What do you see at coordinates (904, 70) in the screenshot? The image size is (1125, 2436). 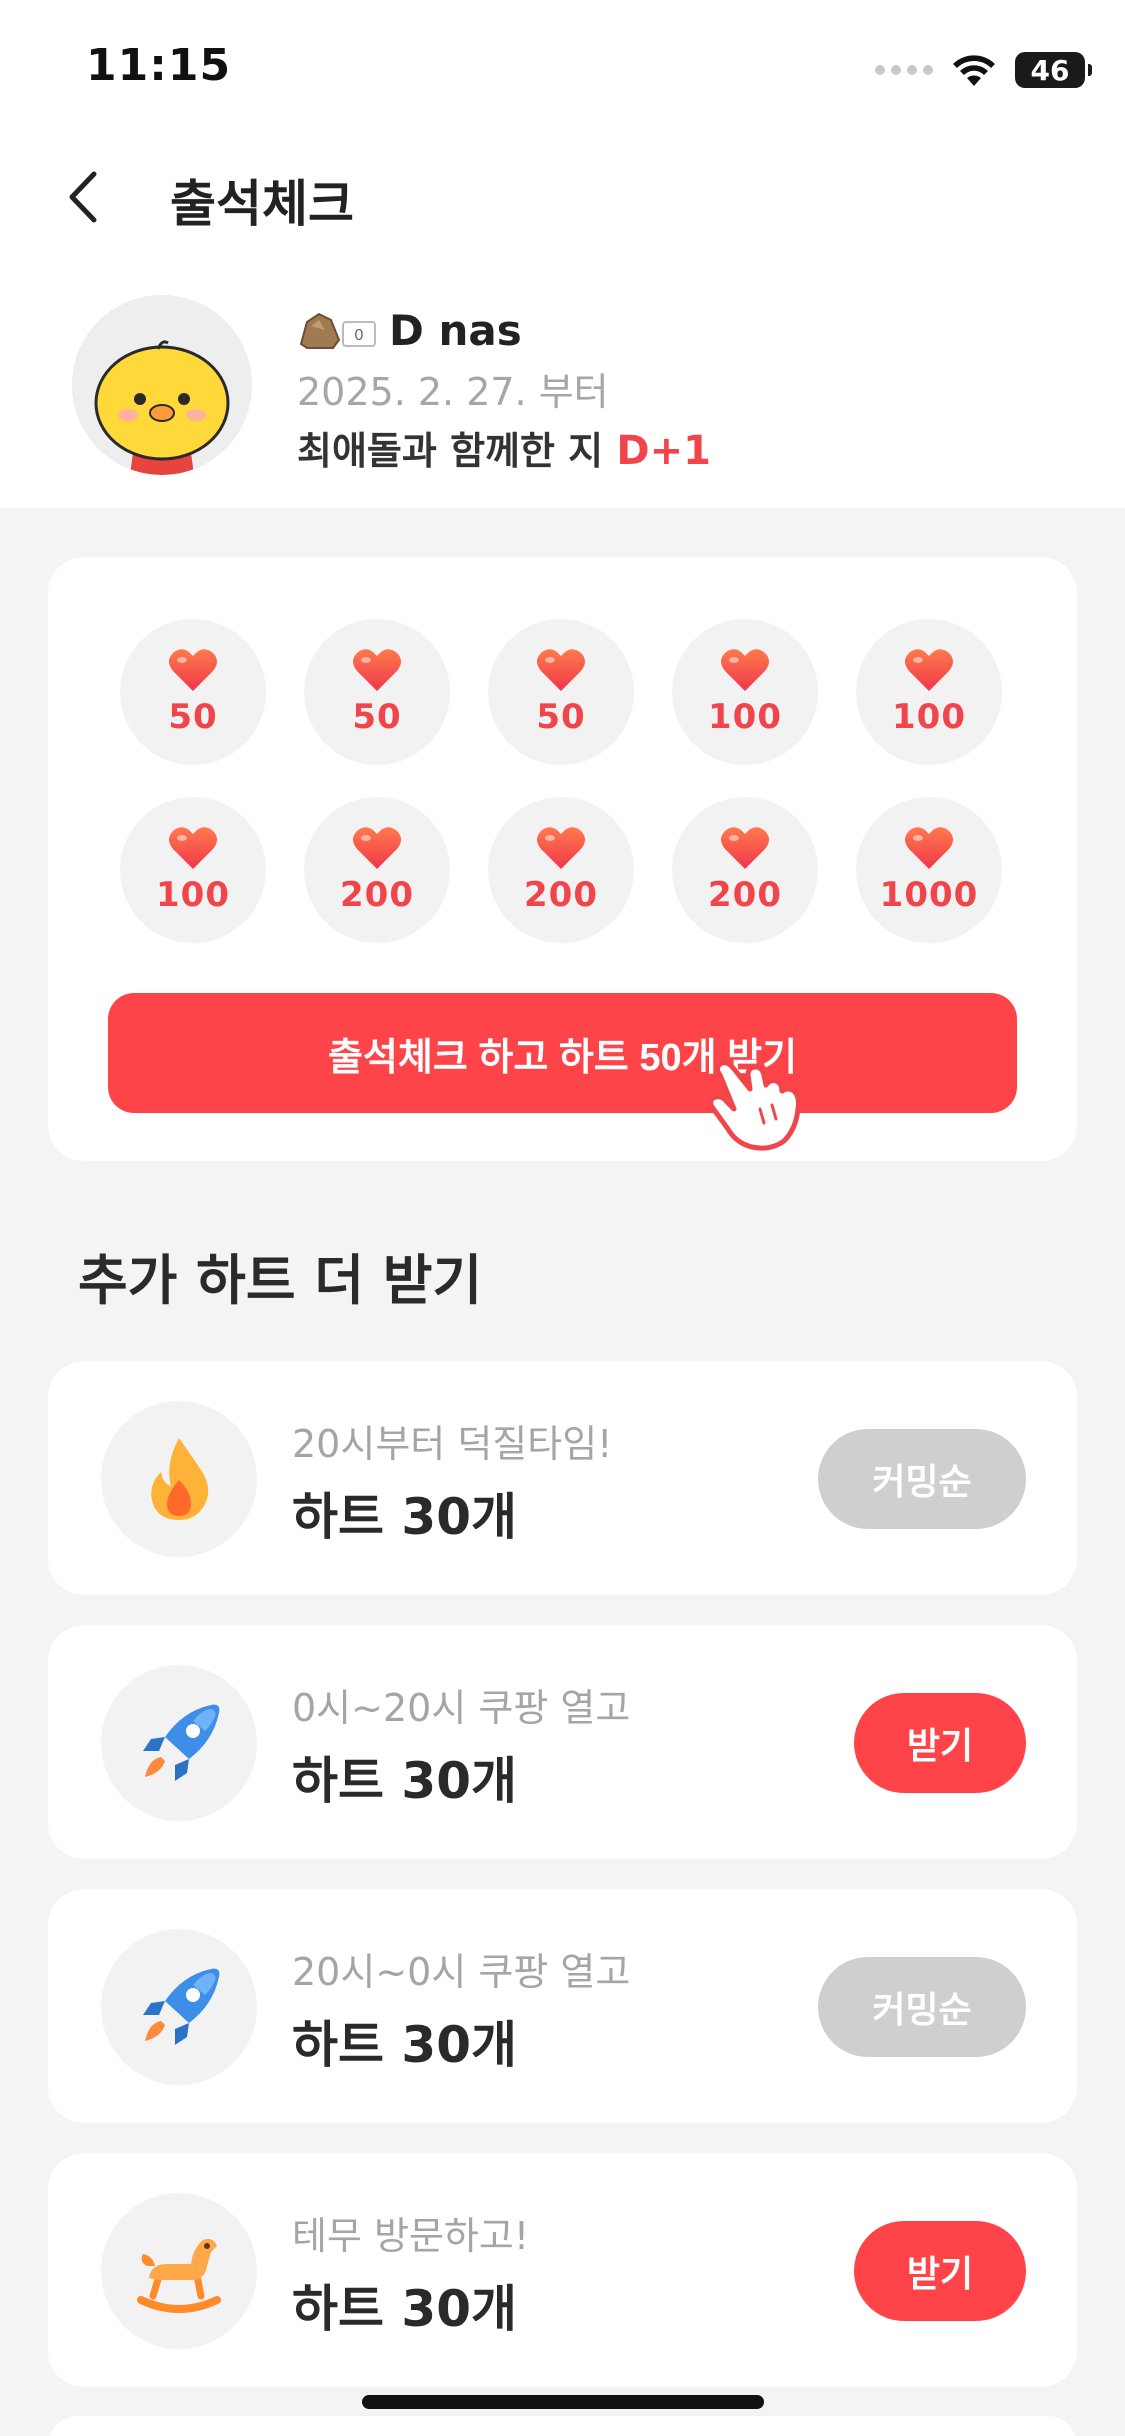 I see `signal-dots-icon` at bounding box center [904, 70].